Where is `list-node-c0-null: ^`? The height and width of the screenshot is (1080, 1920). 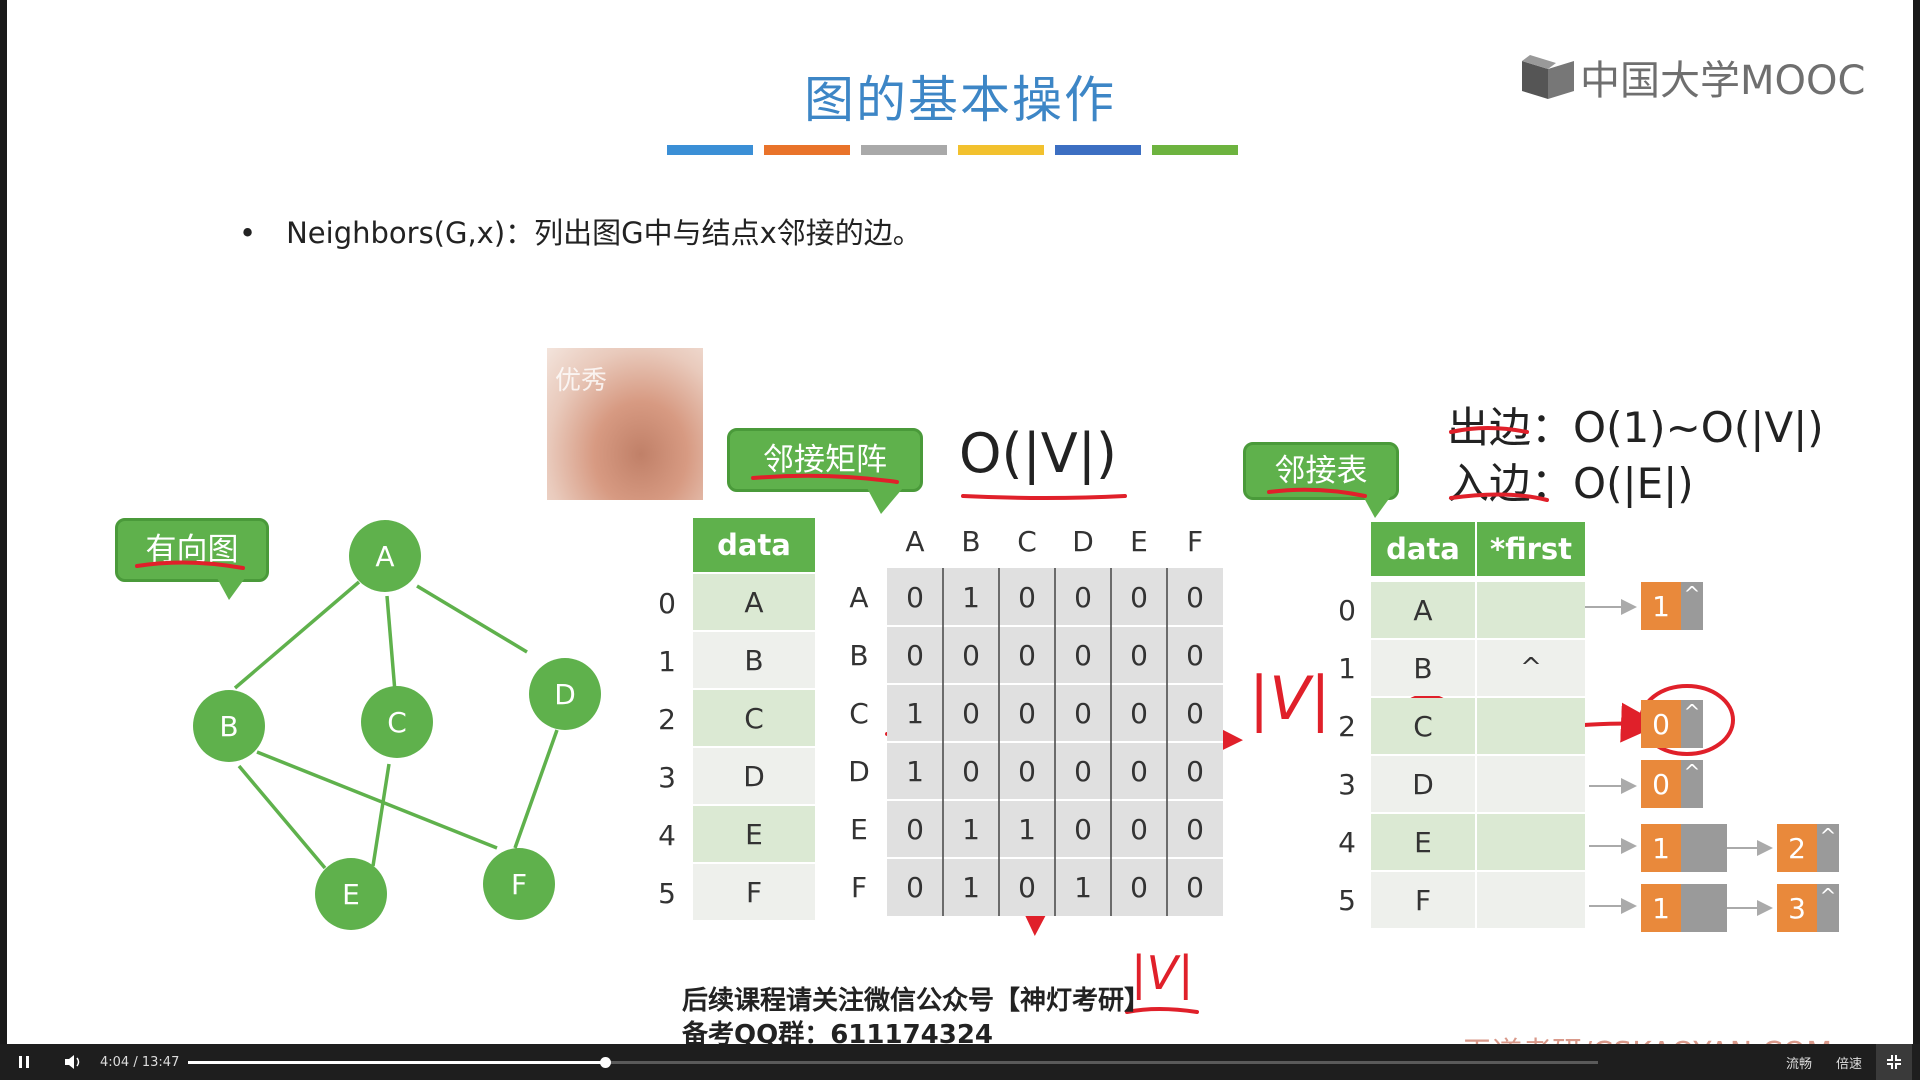
list-node-c0-null: ^ is located at coordinates (1692, 724).